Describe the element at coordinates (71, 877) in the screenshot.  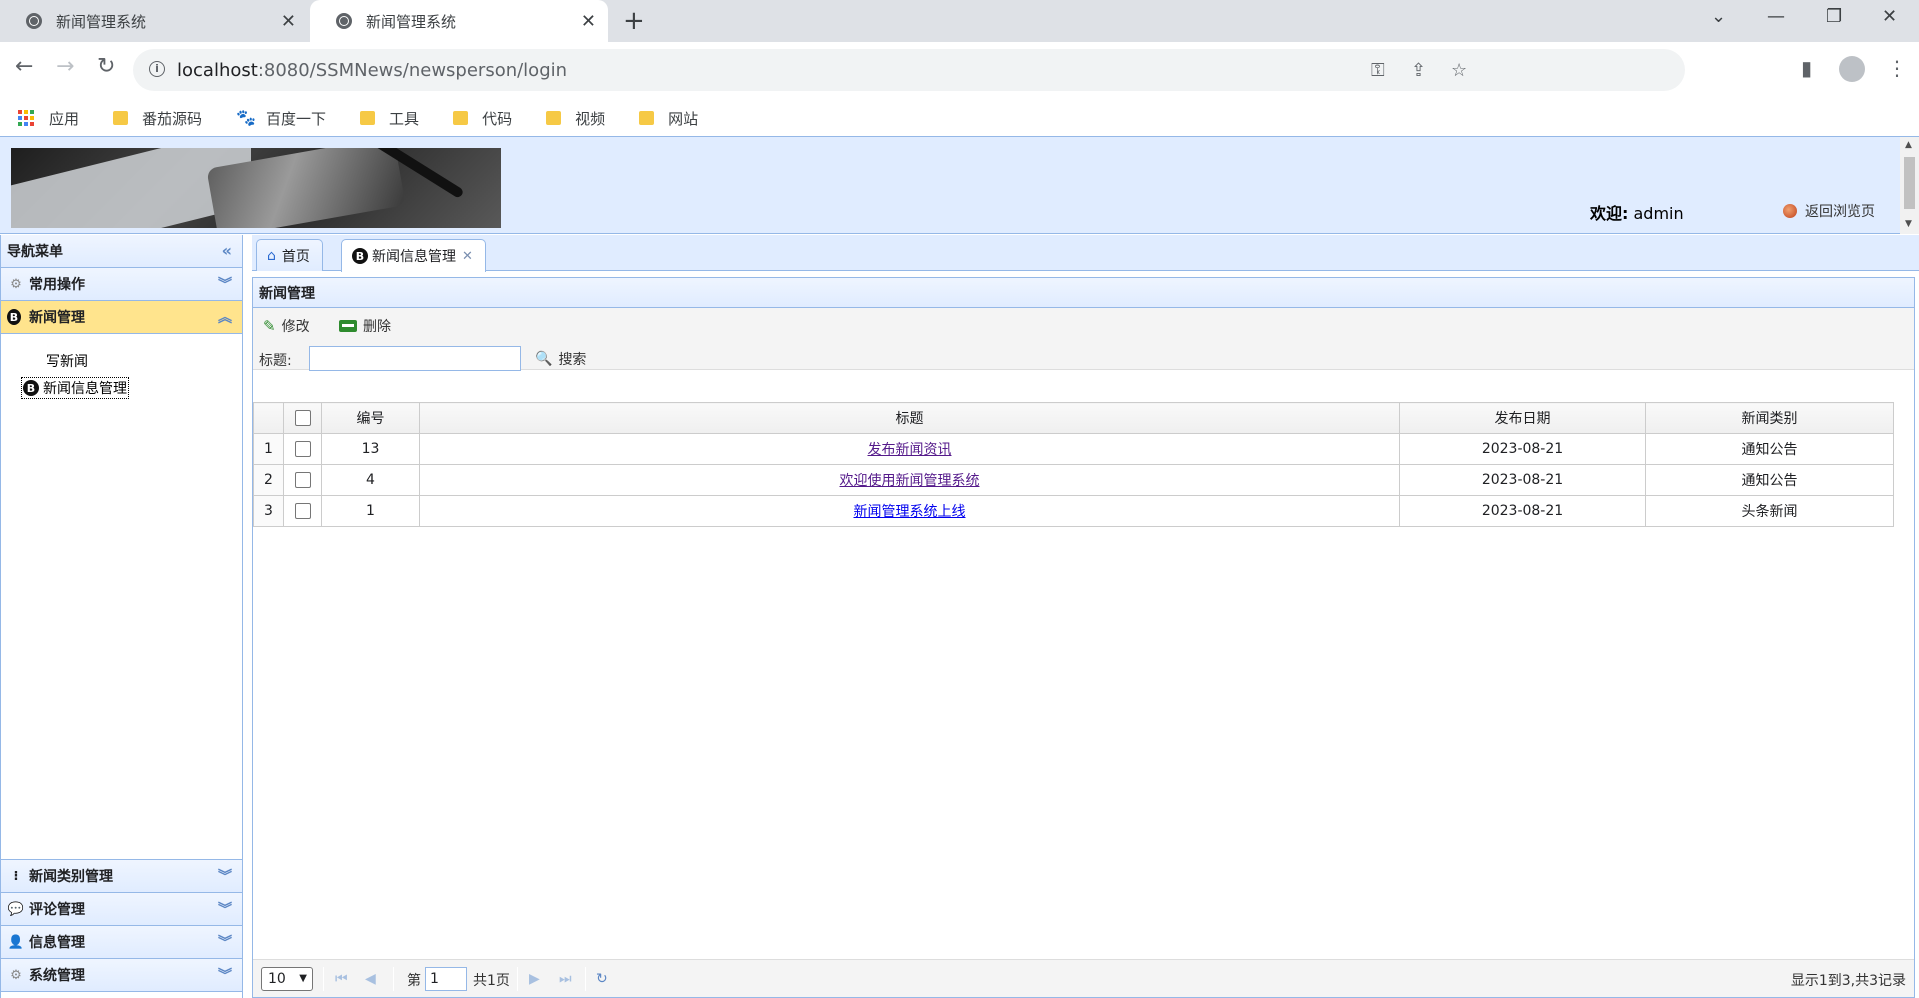
I see `nav-section-label: 新闻类别管理` at that location.